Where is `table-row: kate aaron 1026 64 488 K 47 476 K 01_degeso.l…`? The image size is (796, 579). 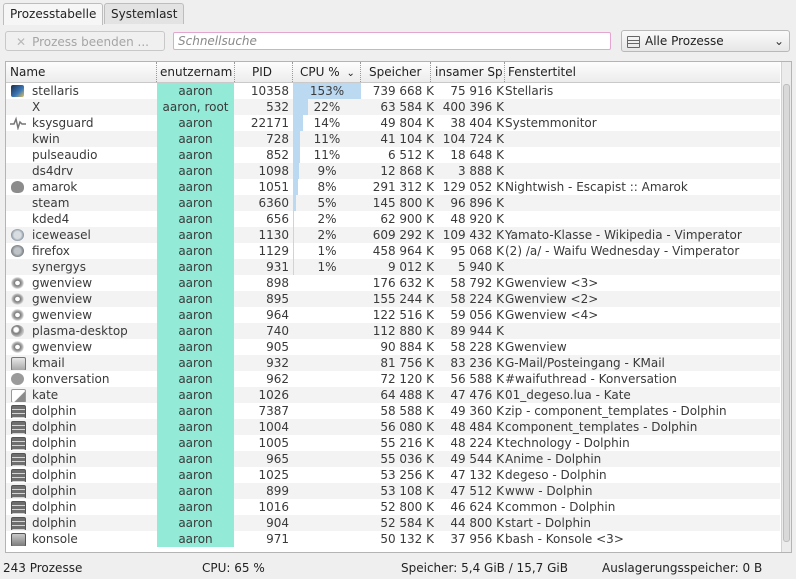 table-row: kate aaron 1026 64 488 K 47 476 K 01_degeso.l… is located at coordinates (393, 395).